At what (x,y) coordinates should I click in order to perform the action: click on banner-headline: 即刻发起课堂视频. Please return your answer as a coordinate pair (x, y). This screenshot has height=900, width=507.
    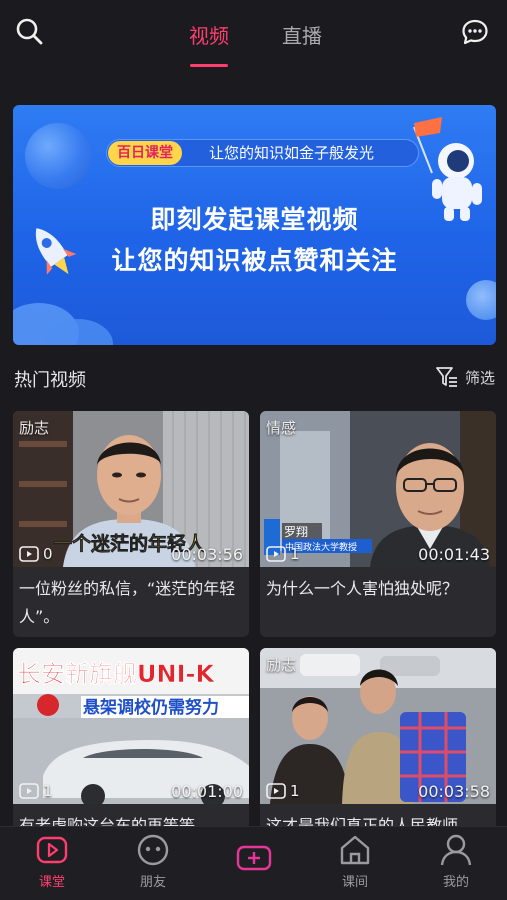
    Looking at the image, I should click on (254, 219).